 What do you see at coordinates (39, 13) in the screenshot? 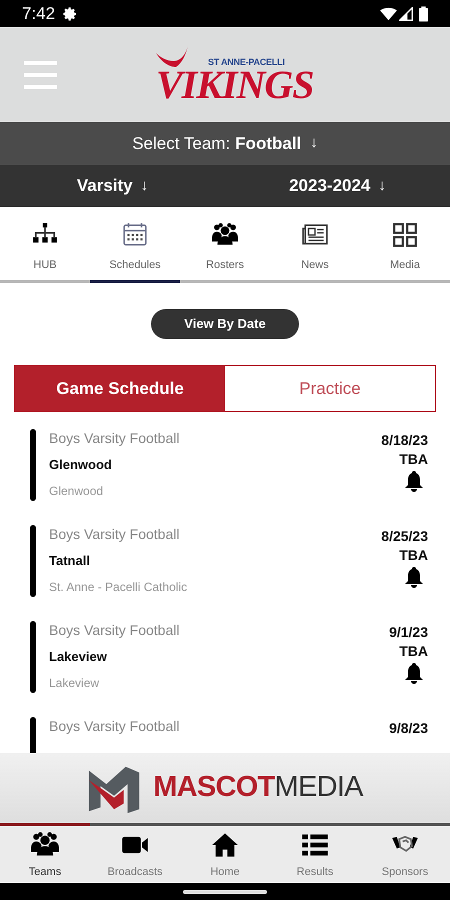
I see `status-time: 7:42` at bounding box center [39, 13].